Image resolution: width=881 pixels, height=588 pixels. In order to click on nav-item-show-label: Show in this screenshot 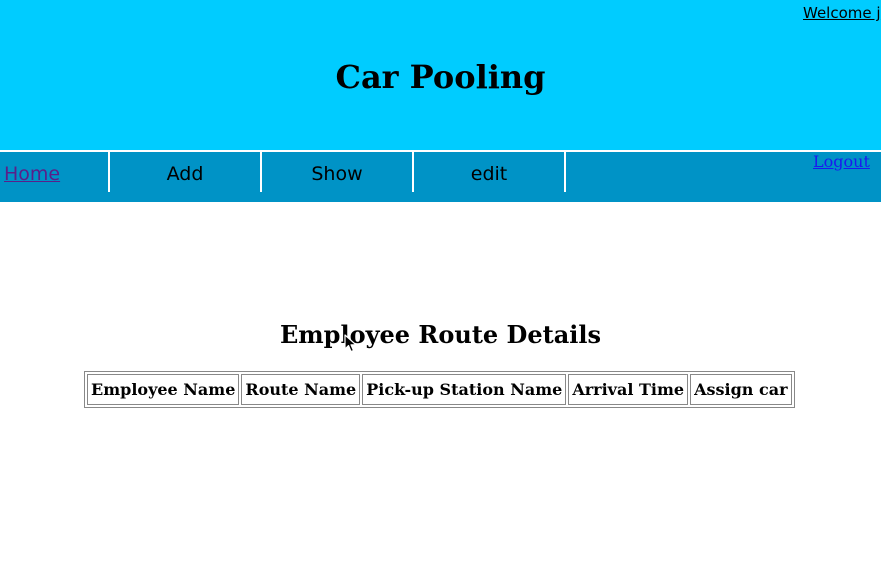, I will do `click(337, 174)`.